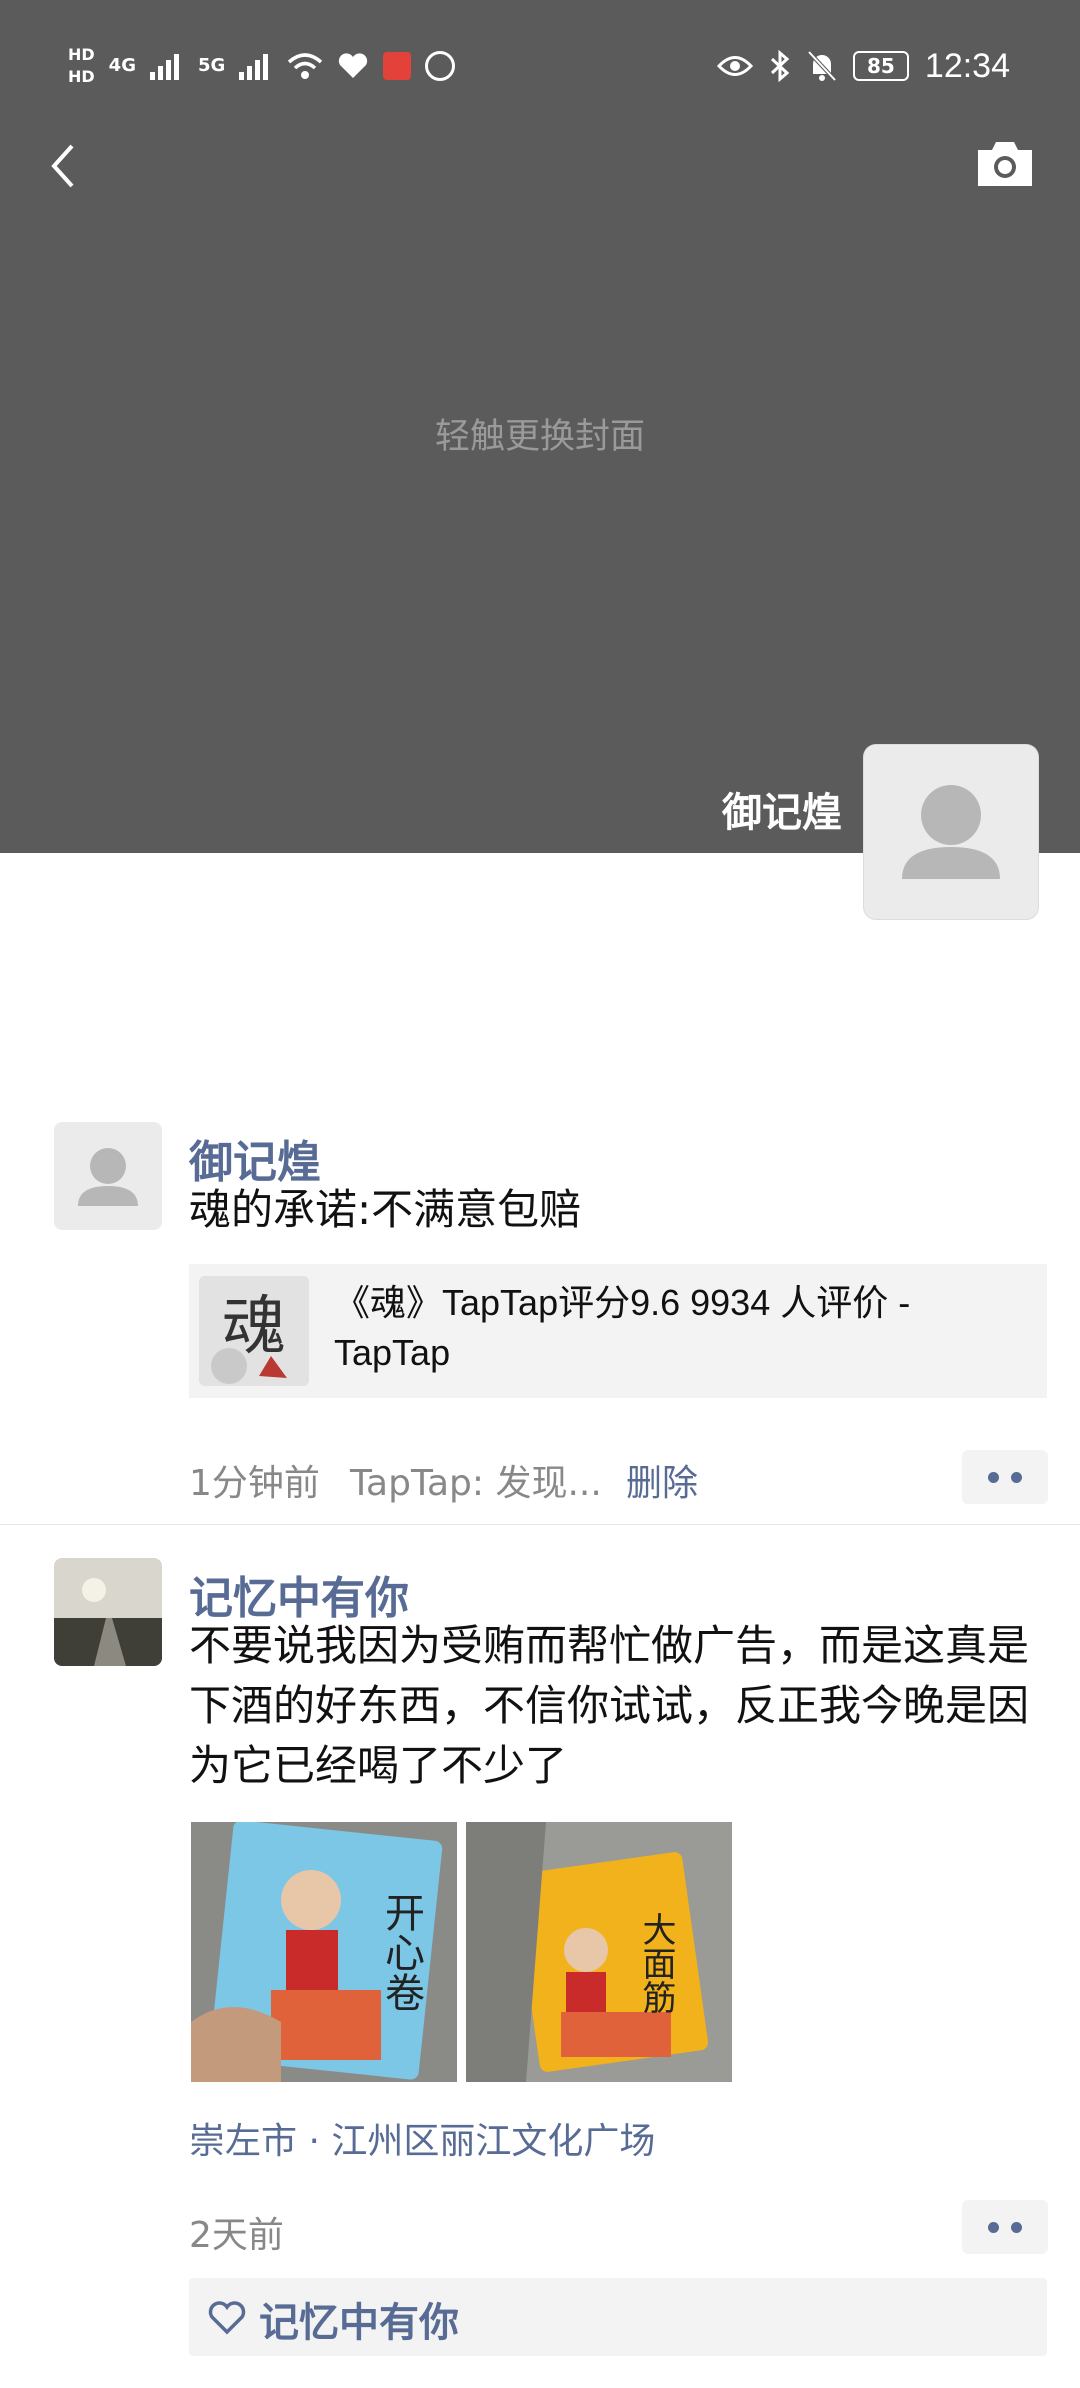  What do you see at coordinates (401, 1952) in the screenshot?
I see `photo-label: 开心卷` at bounding box center [401, 1952].